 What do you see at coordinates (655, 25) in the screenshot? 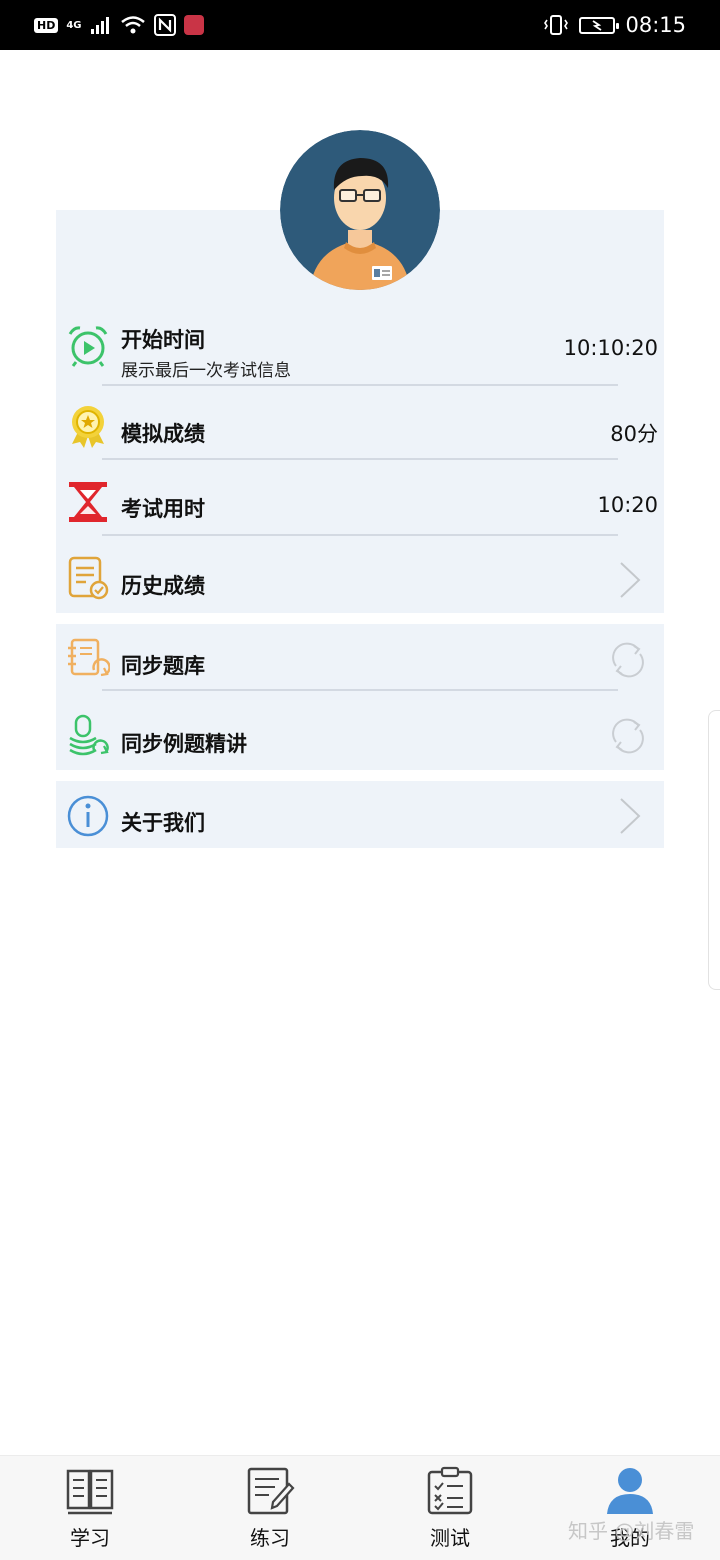
I see `clock: 08:15` at bounding box center [655, 25].